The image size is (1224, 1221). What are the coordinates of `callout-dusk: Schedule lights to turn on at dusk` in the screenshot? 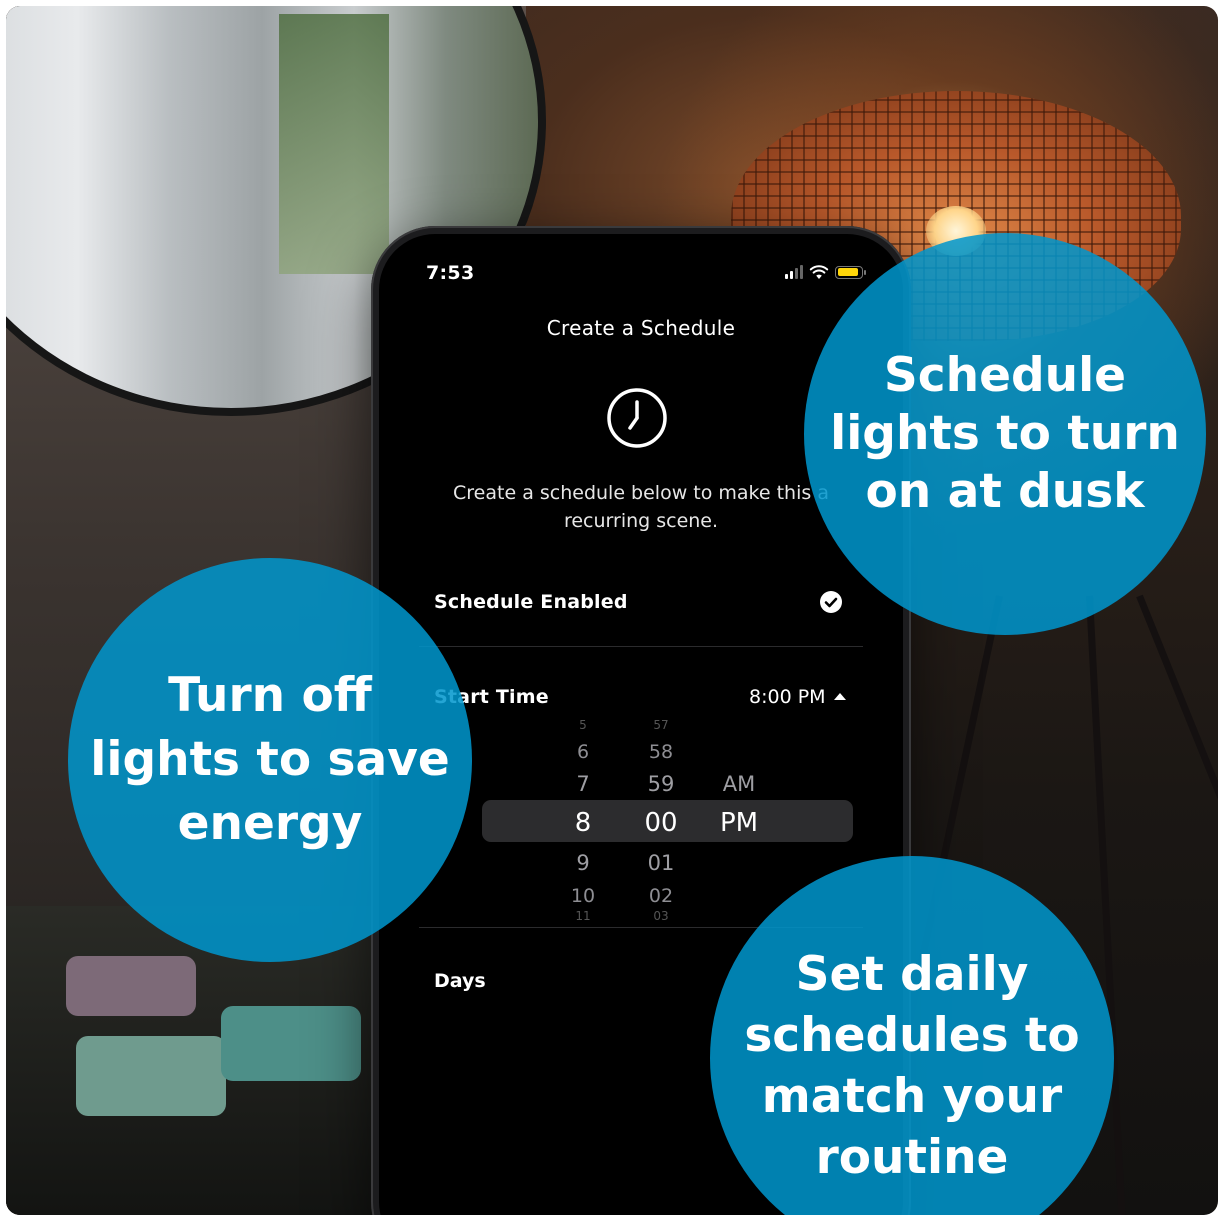 It's located at (1005, 434).